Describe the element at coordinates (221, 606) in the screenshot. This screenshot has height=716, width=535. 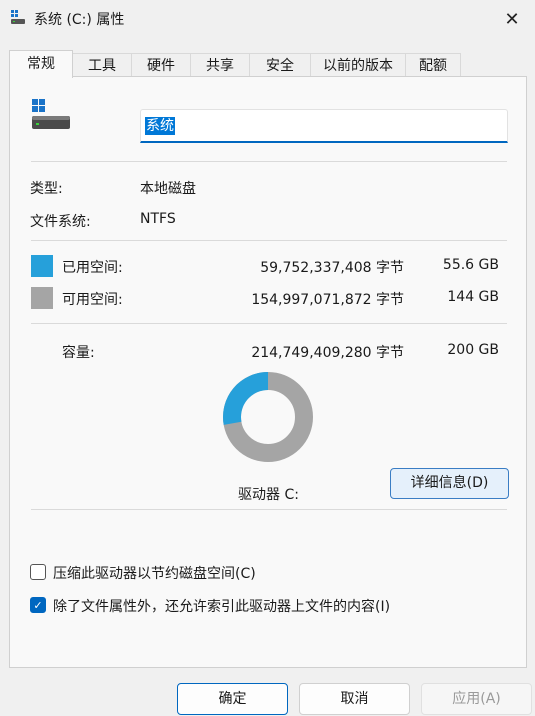
I see `index-label: 除了文件属性外，还允许索引此驱动器上文件的内容(I)` at that location.